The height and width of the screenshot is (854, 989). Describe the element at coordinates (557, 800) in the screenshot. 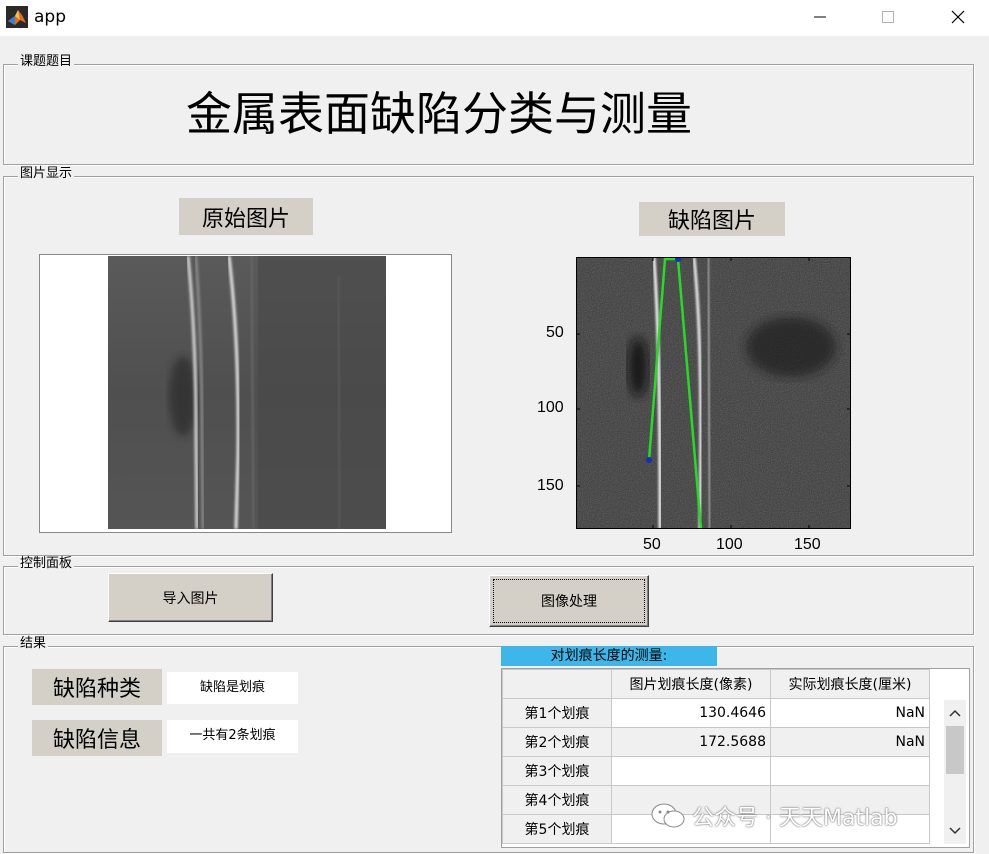

I see `row-header: 第4个划痕` at that location.